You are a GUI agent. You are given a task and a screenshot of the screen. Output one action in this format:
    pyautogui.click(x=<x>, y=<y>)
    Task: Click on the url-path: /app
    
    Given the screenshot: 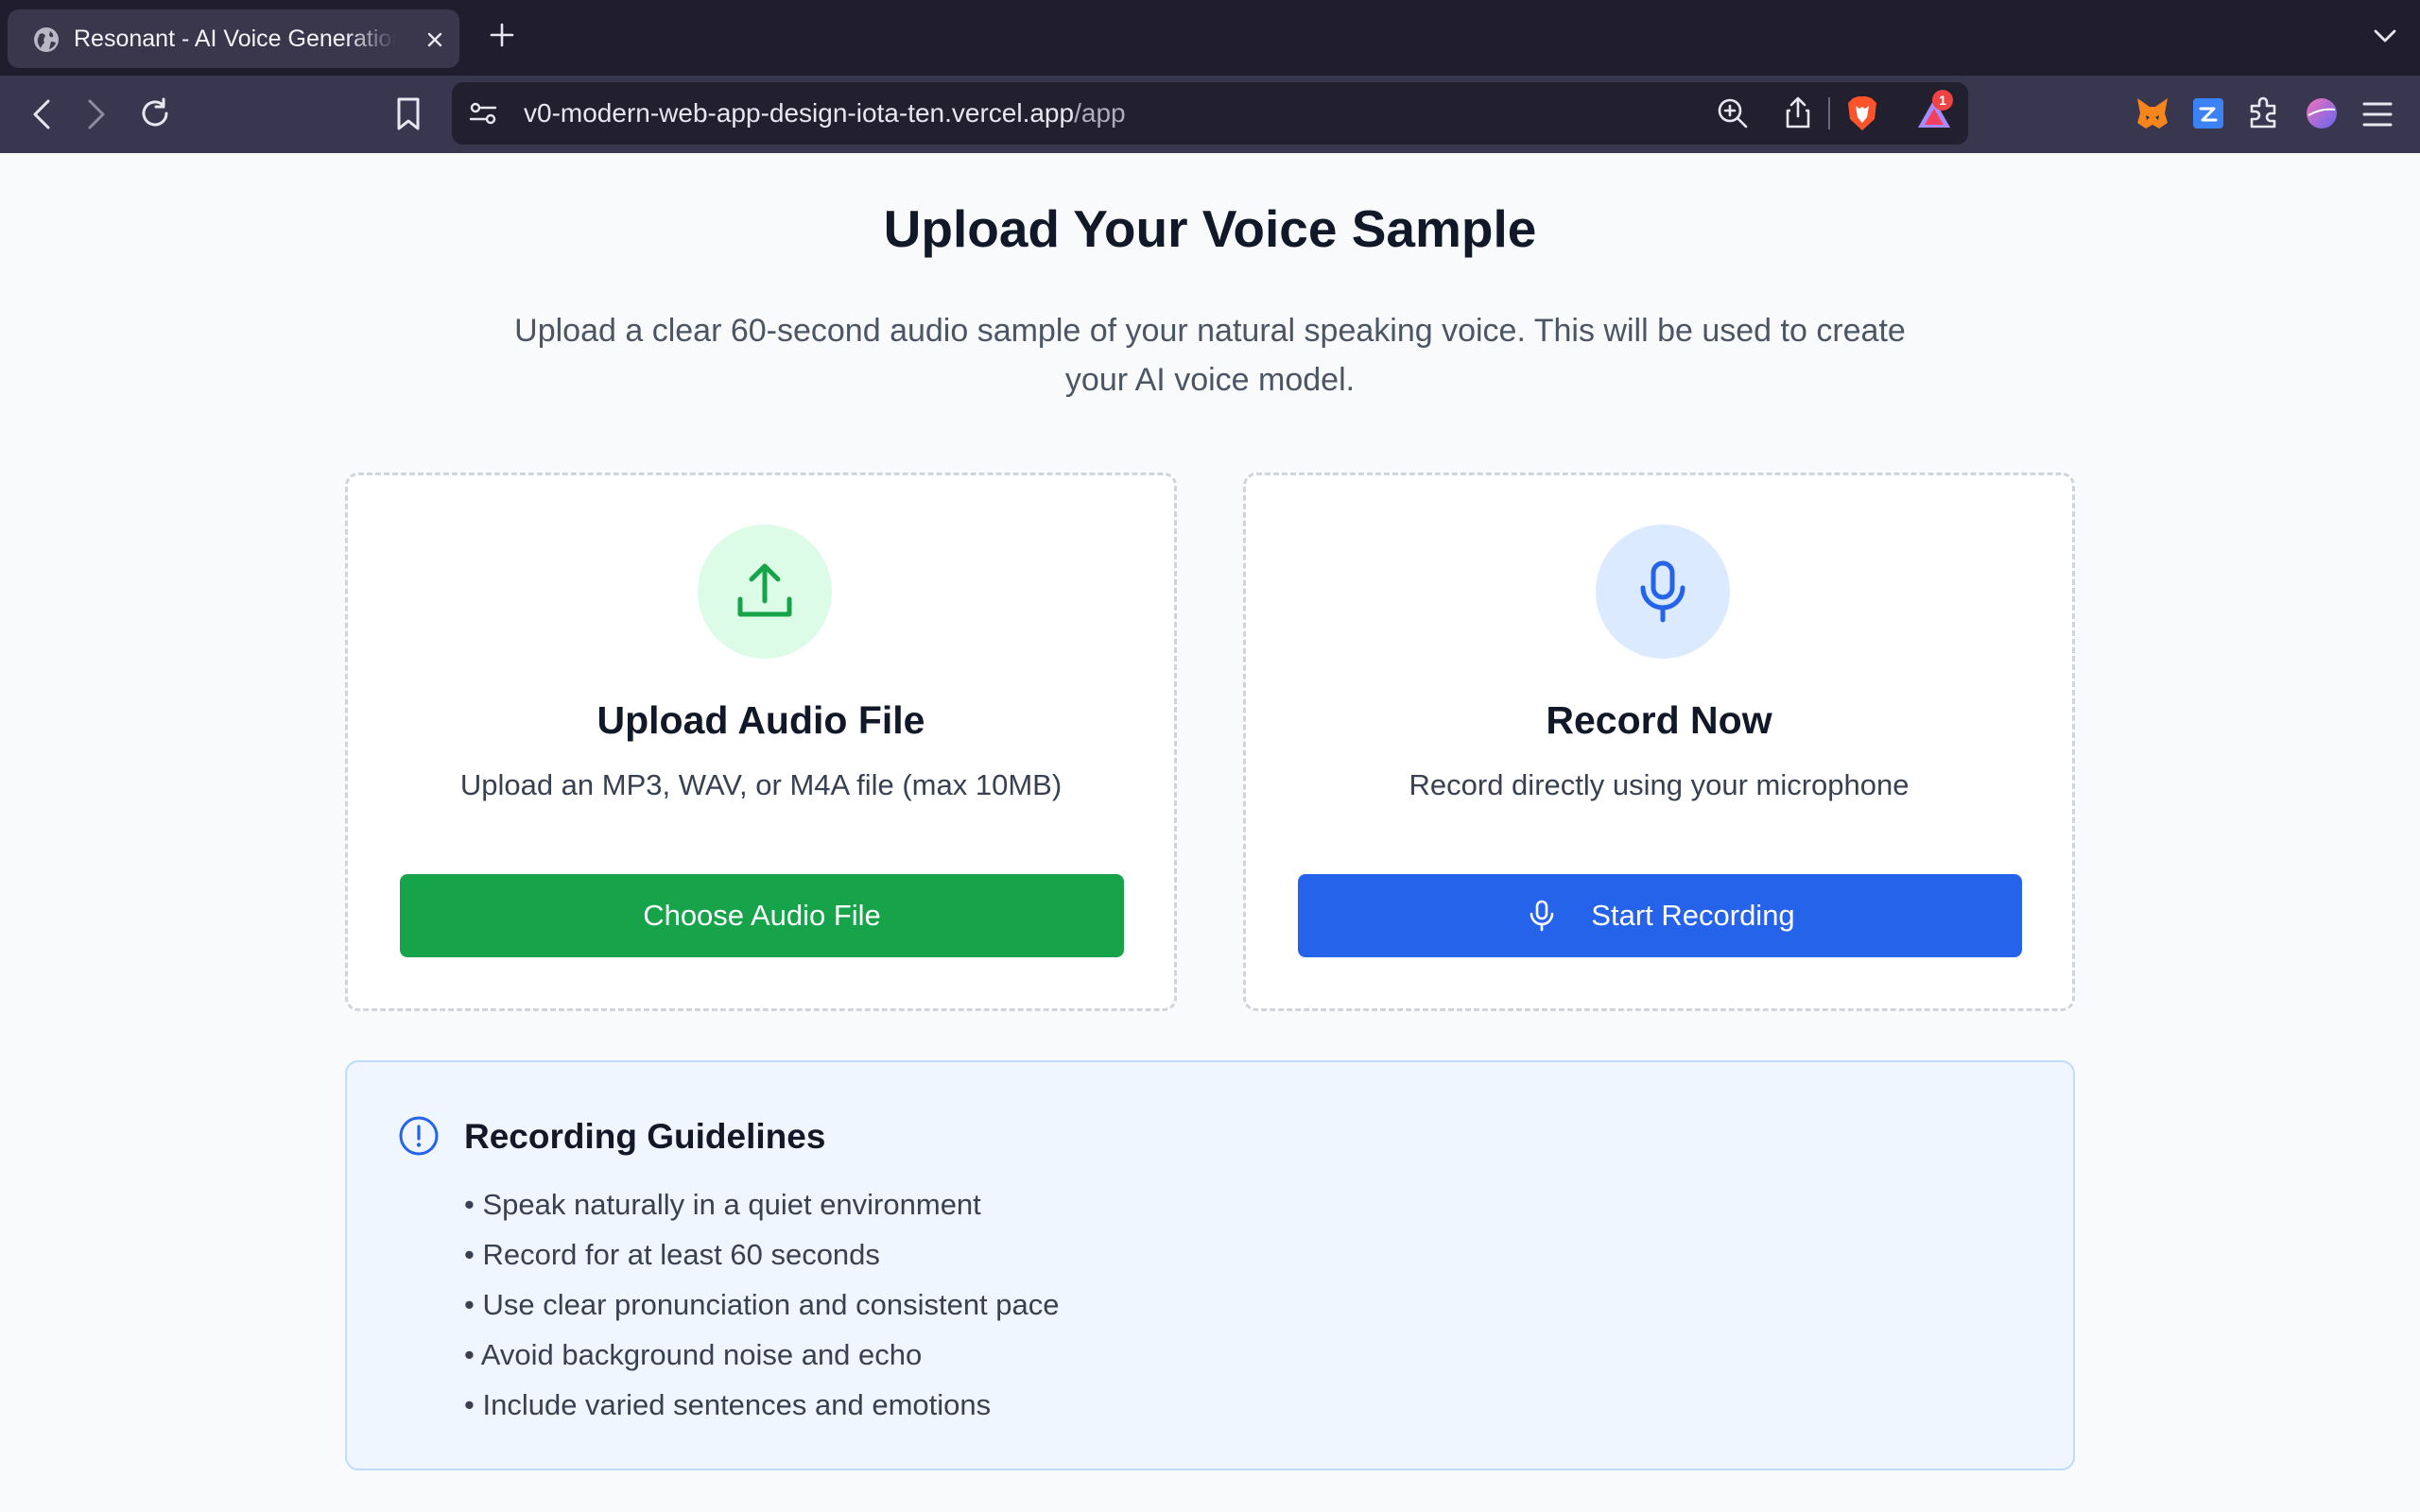 What is the action you would take?
    pyautogui.click(x=1100, y=113)
    